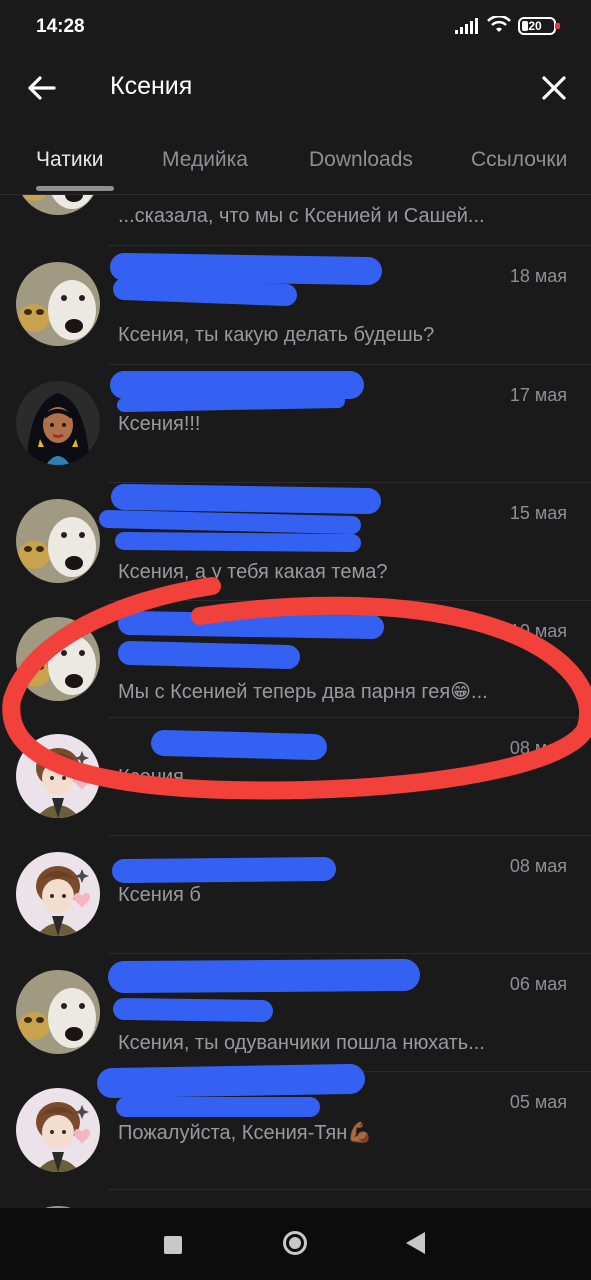 The height and width of the screenshot is (1280, 591). What do you see at coordinates (295, 777) in the screenshot?
I see `chat-row: 08 мая Ксения` at bounding box center [295, 777].